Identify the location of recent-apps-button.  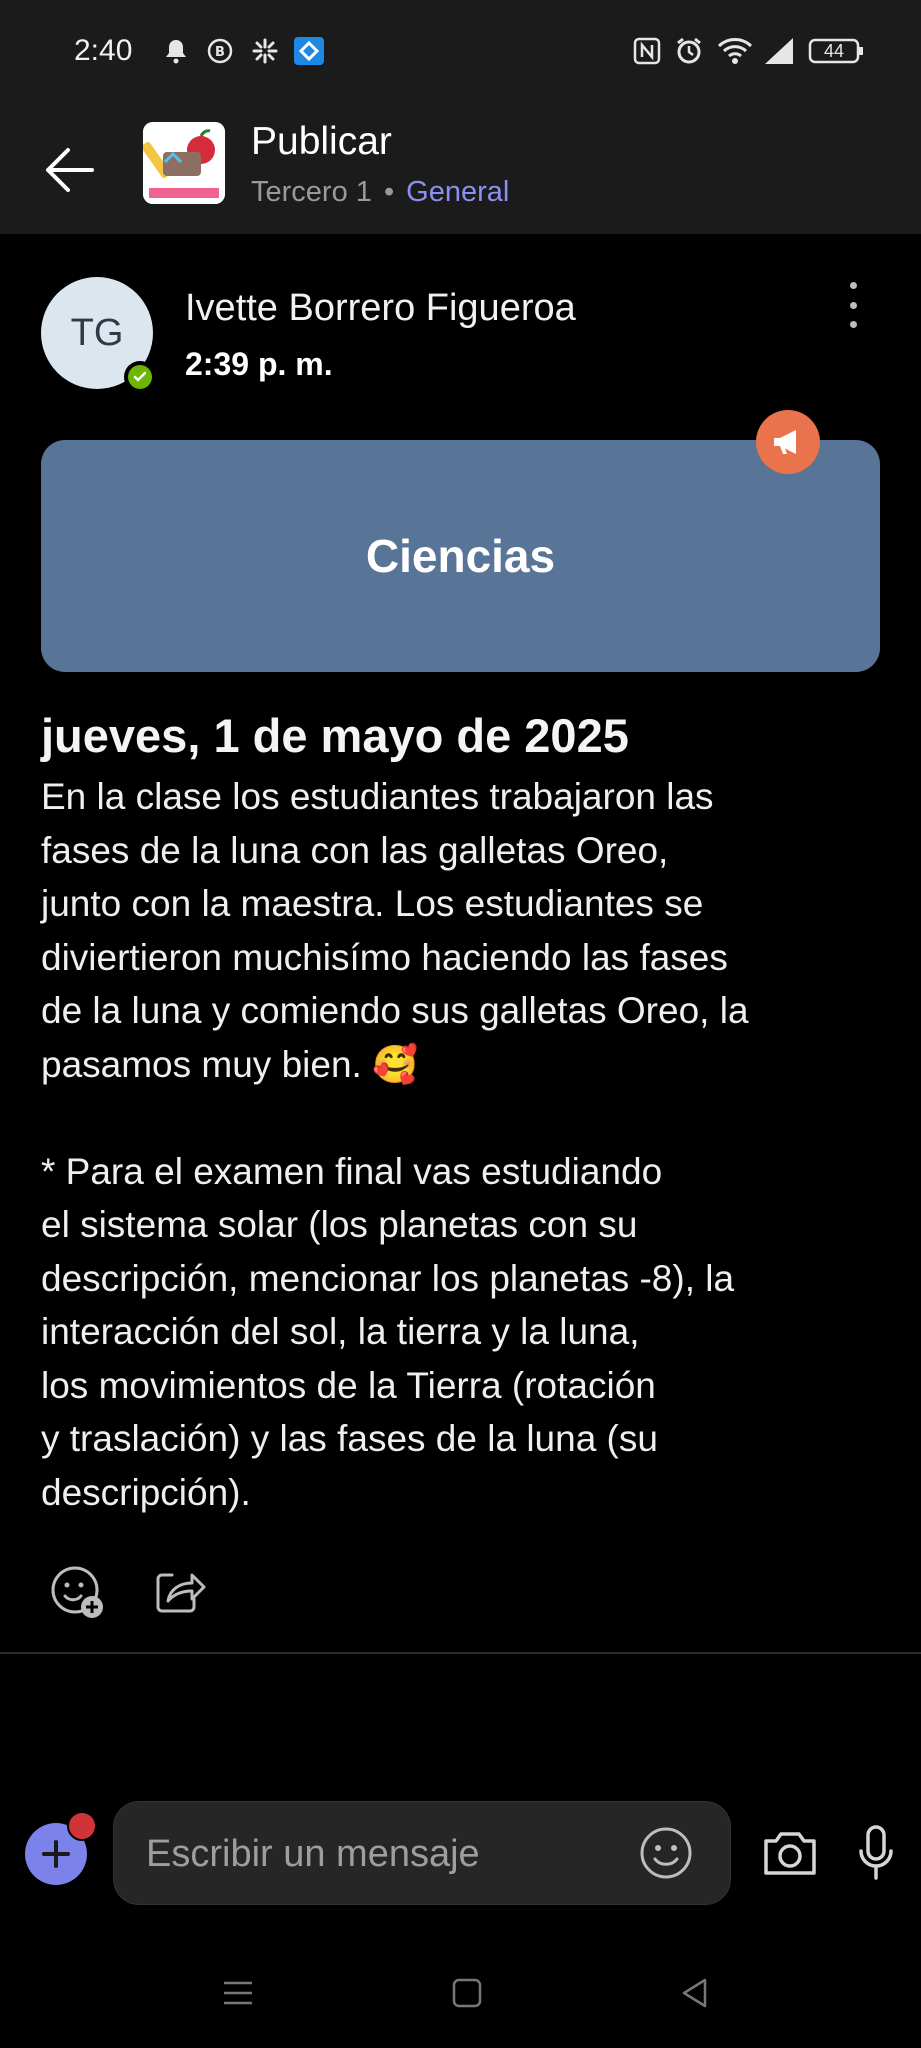
(238, 1993).